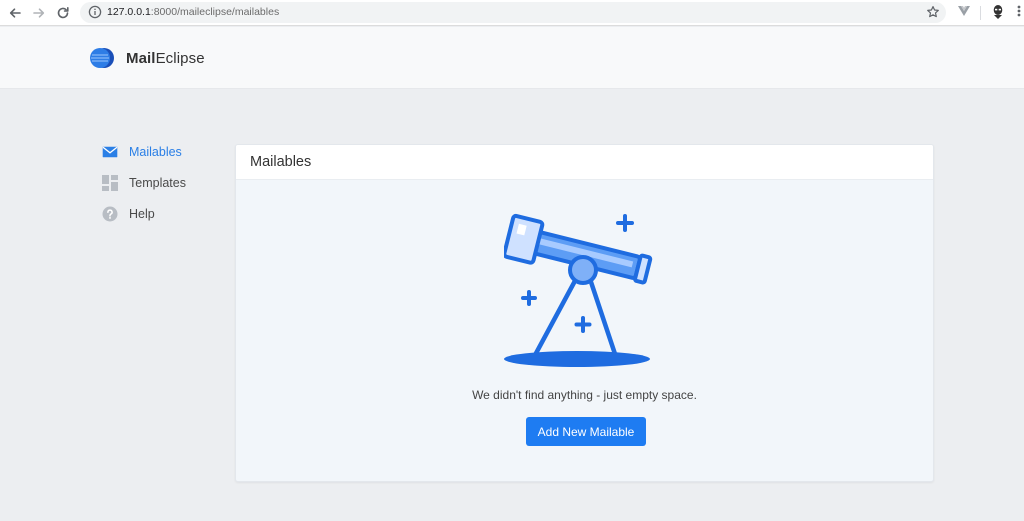 Image resolution: width=1024 pixels, height=521 pixels. What do you see at coordinates (110, 152) in the screenshot?
I see `envelope-icon` at bounding box center [110, 152].